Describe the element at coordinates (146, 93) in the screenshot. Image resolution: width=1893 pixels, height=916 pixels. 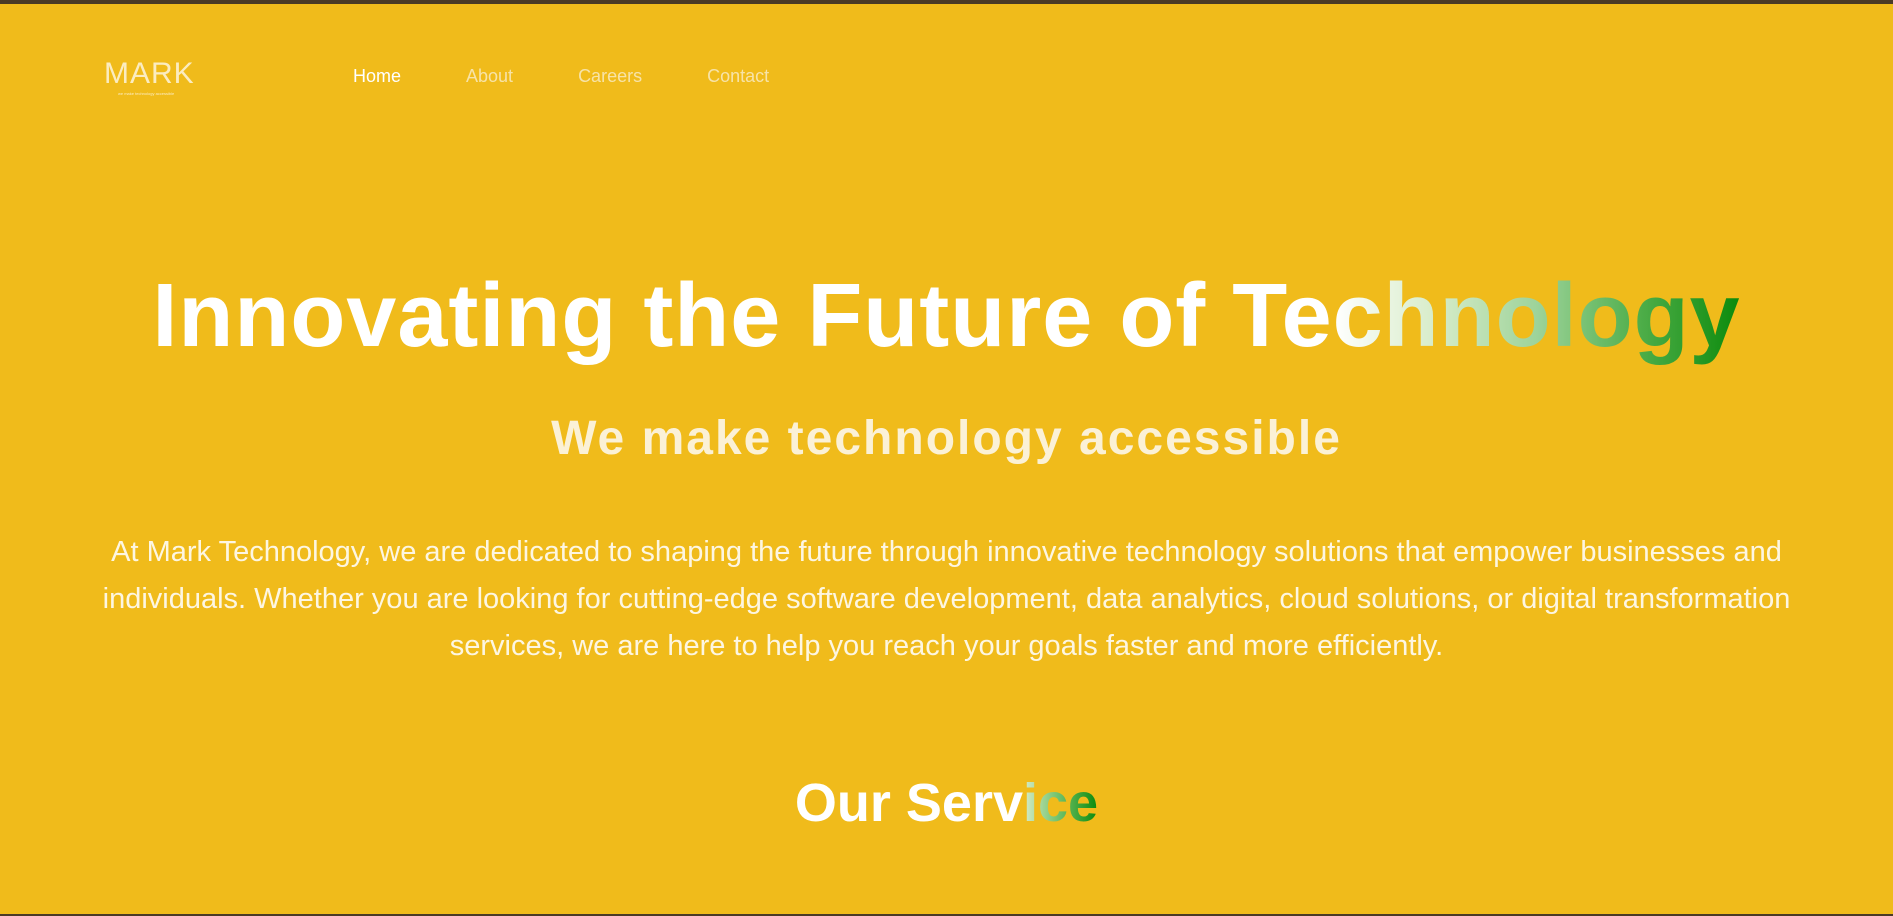
I see `logo-tagline: we make technology accessible` at that location.